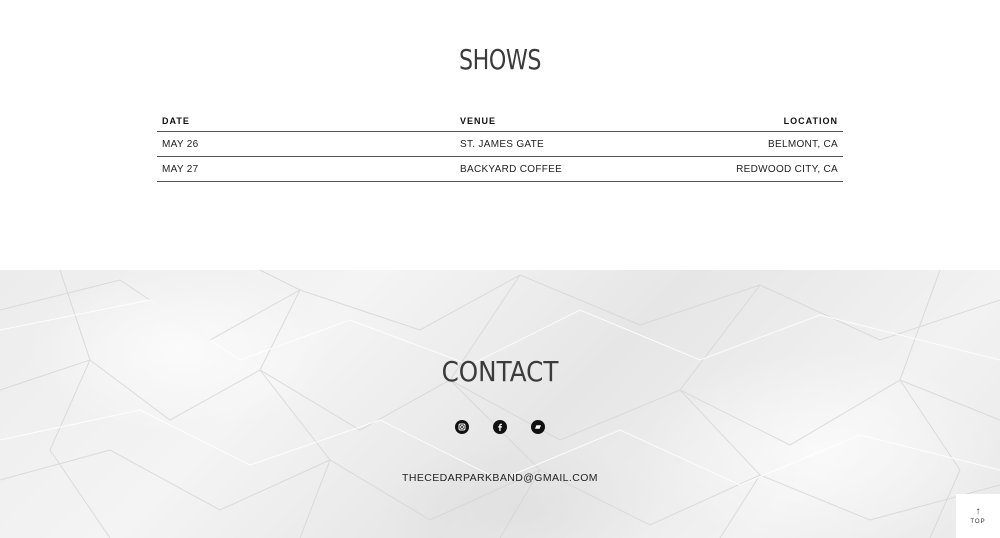 The height and width of the screenshot is (538, 1000). I want to click on table-header-row: DATE VENUE LOCATION, so click(500, 121).